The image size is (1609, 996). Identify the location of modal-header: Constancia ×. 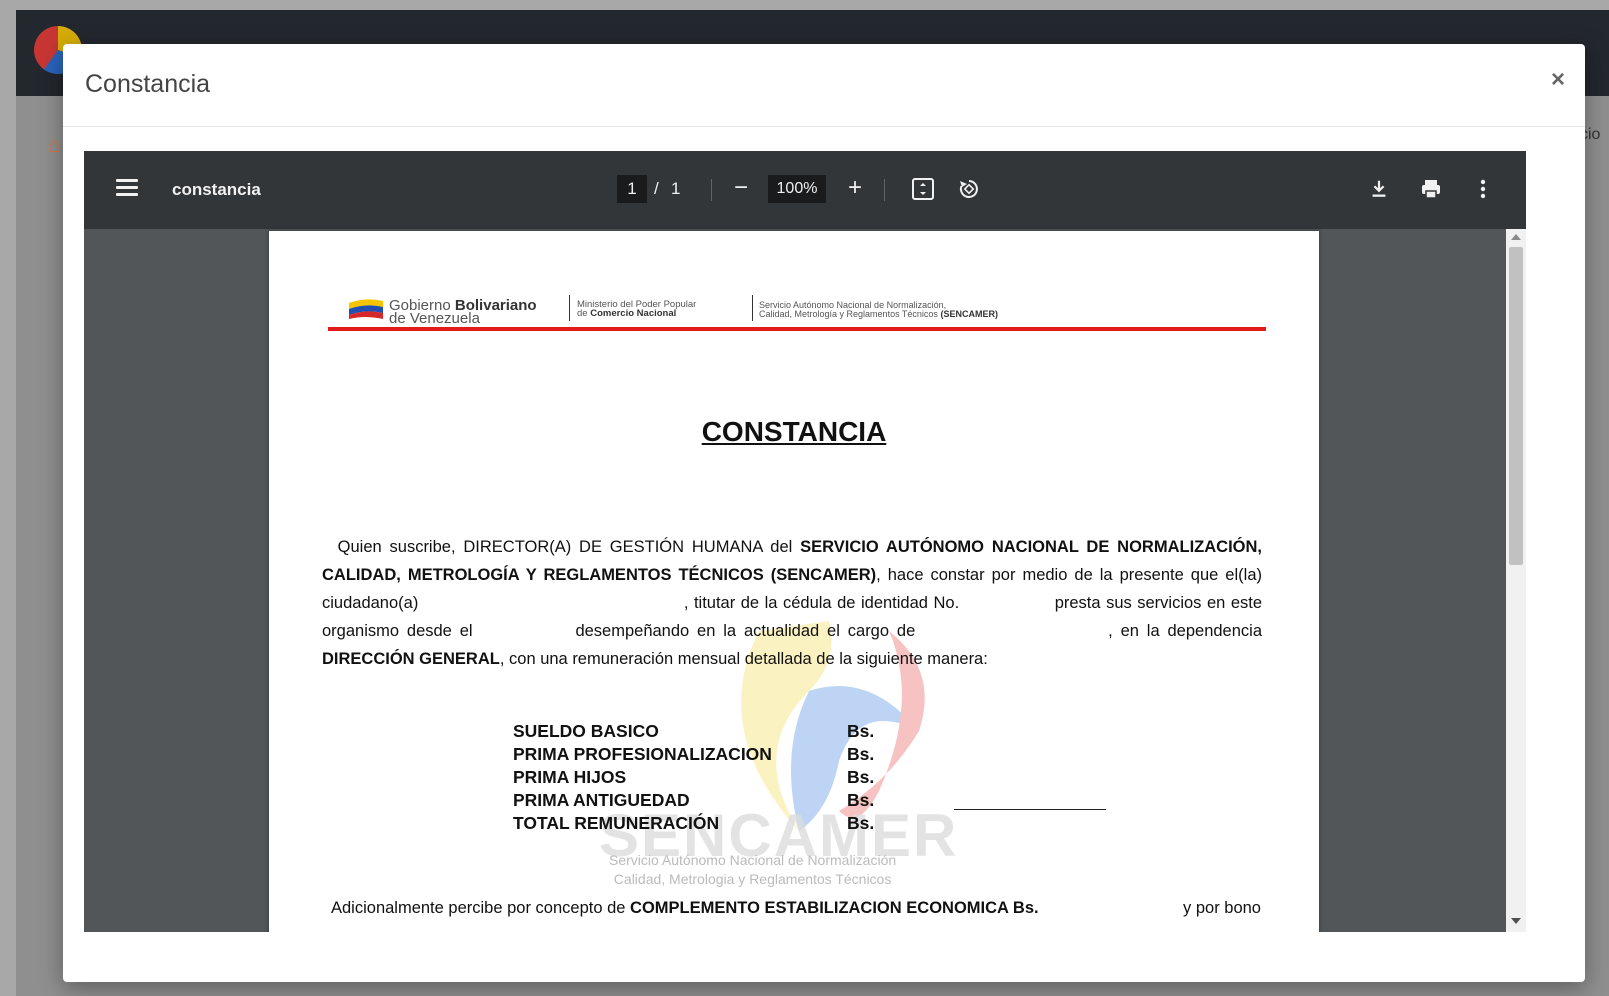
(824, 85).